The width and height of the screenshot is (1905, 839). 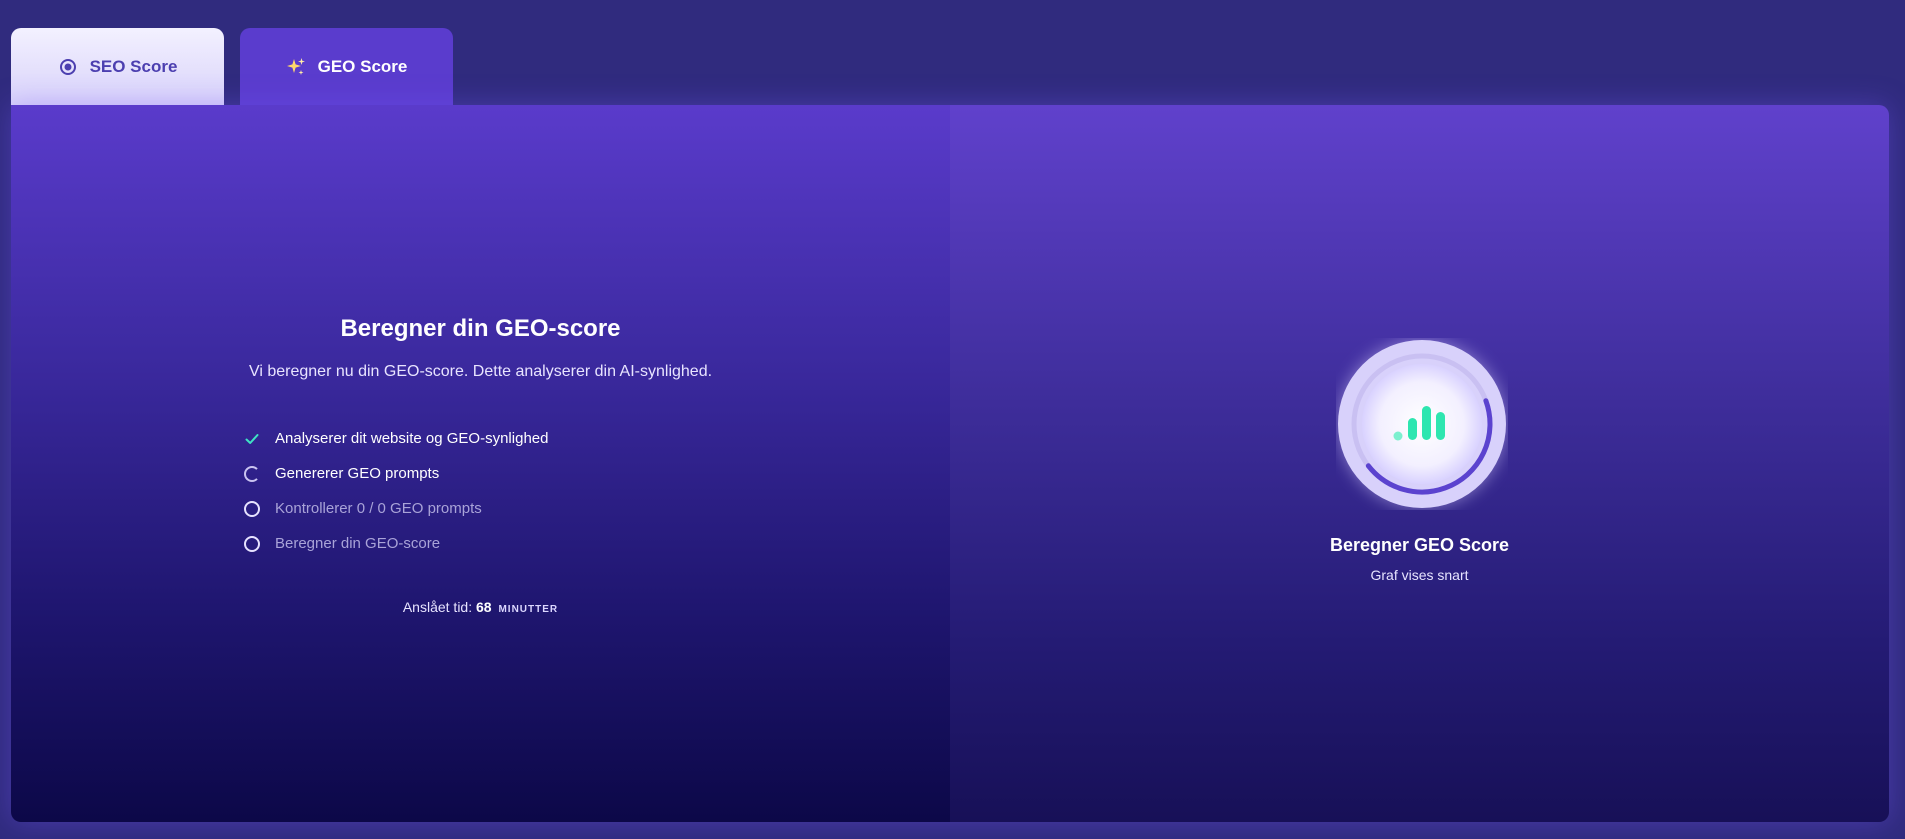 I want to click on step-item-check: Kontrollerer 0 / 0 GEO prompts, so click(x=543, y=508).